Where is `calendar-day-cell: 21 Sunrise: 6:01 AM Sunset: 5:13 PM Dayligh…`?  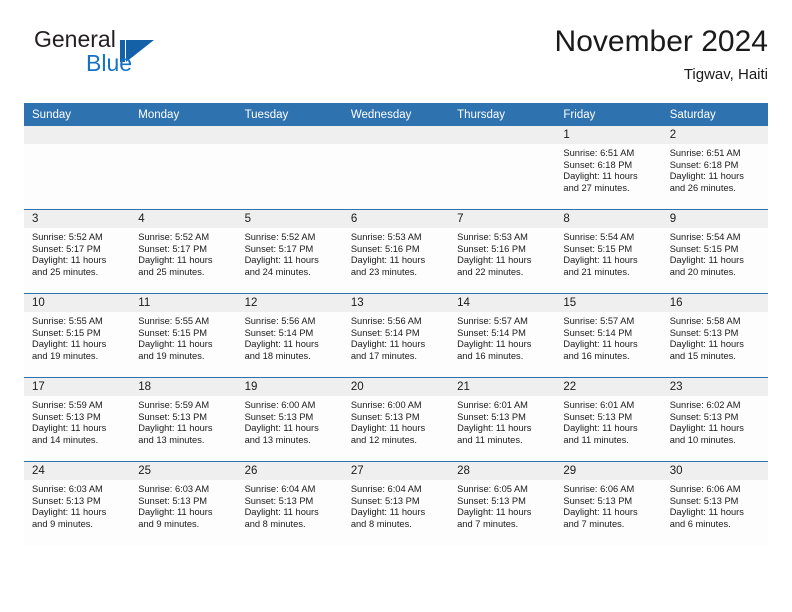 calendar-day-cell: 21 Sunrise: 6:01 AM Sunset: 5:13 PM Dayligh… is located at coordinates (502, 419).